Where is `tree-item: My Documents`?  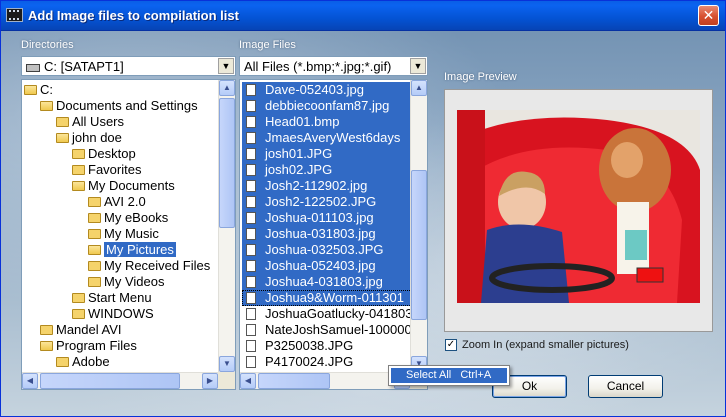
tree-item: My Documents is located at coordinates (123, 186).